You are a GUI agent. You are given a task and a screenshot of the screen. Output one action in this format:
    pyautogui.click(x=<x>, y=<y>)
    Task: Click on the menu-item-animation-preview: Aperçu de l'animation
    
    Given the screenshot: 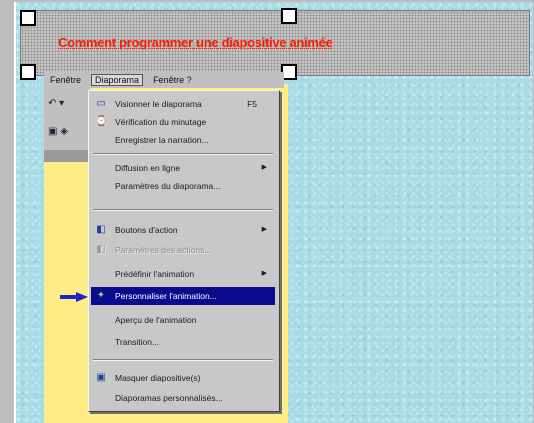 What is the action you would take?
    pyautogui.click(x=183, y=320)
    